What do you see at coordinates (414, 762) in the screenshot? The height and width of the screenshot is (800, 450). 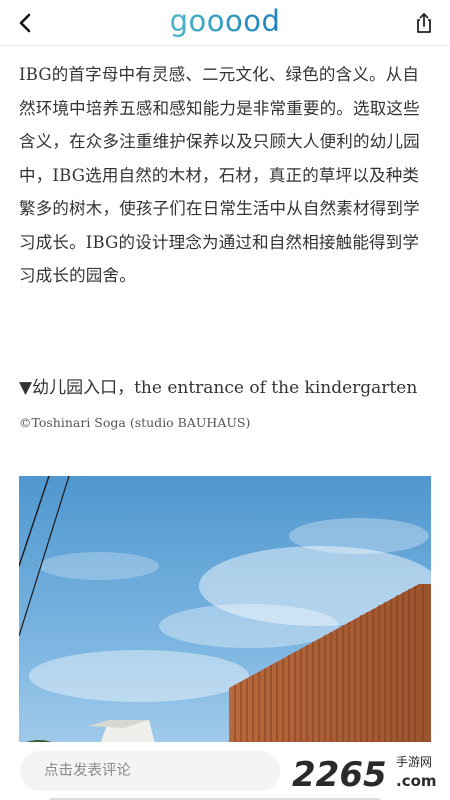 I see `watermark-label: 手游网` at bounding box center [414, 762].